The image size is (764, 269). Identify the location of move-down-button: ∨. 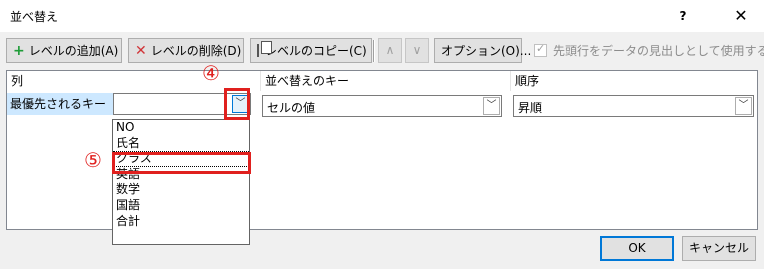
(417, 50).